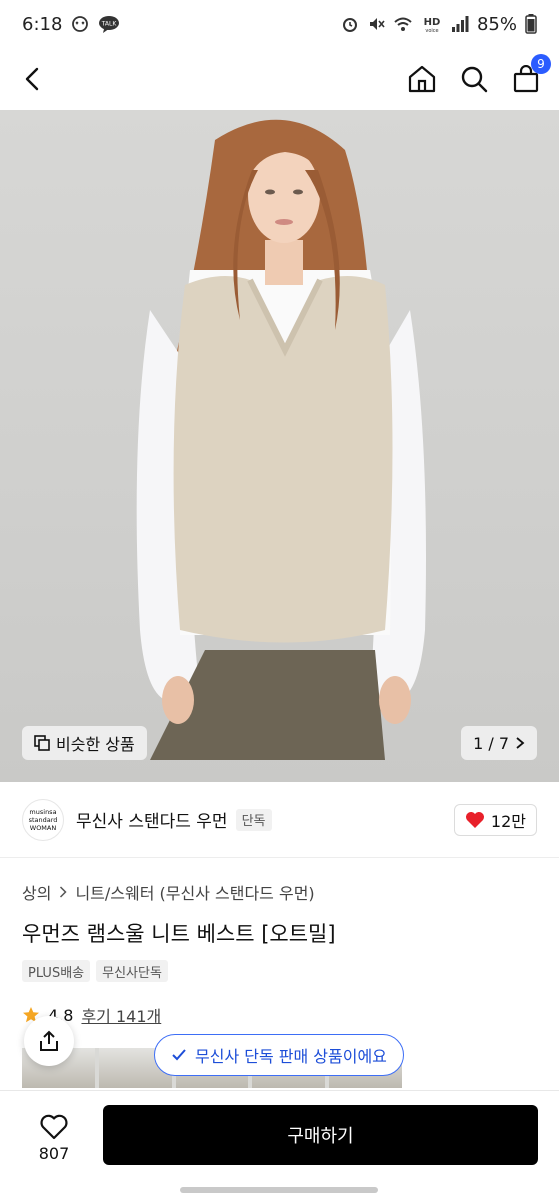 Image resolution: width=559 pixels, height=1200 pixels. What do you see at coordinates (42, 24) in the screenshot?
I see `status-time: 6:18` at bounding box center [42, 24].